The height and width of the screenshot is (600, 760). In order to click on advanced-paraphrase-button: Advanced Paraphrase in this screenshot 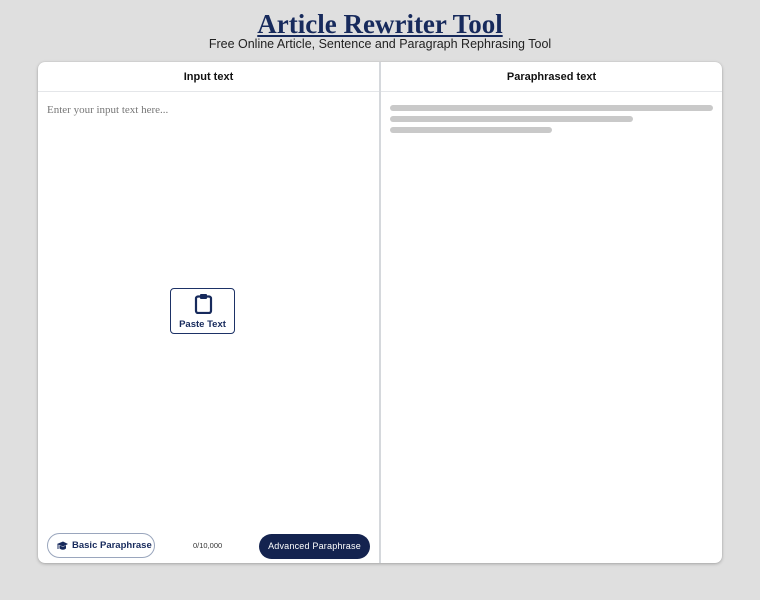, I will do `click(314, 546)`.